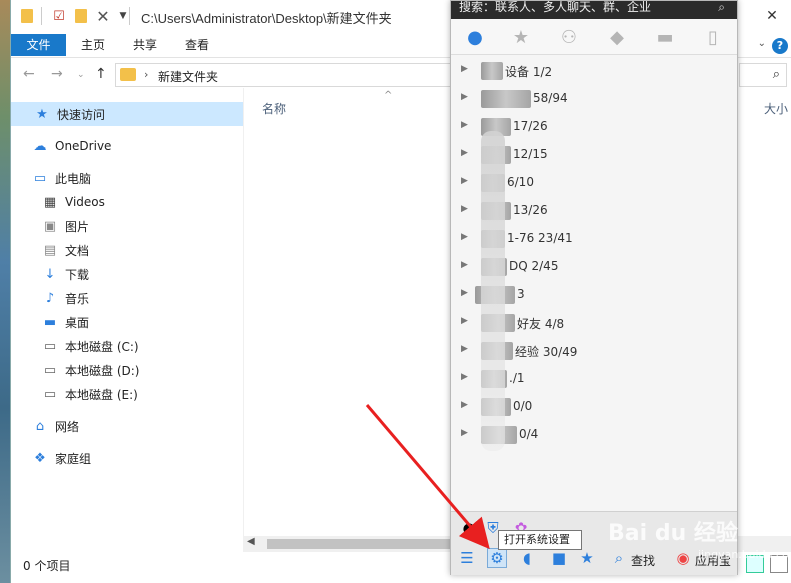  I want to click on star-icon: ★, so click(42, 114).